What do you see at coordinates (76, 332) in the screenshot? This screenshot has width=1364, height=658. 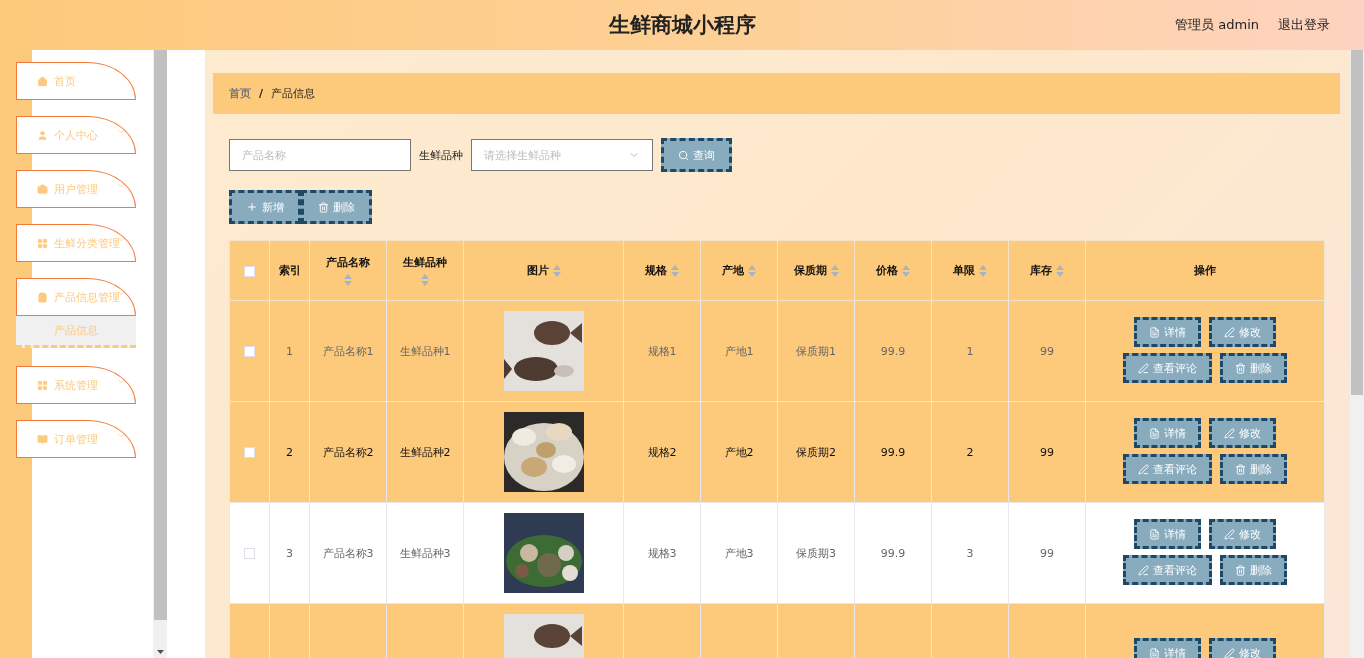 I see `submenu-item: 产品信息` at bounding box center [76, 332].